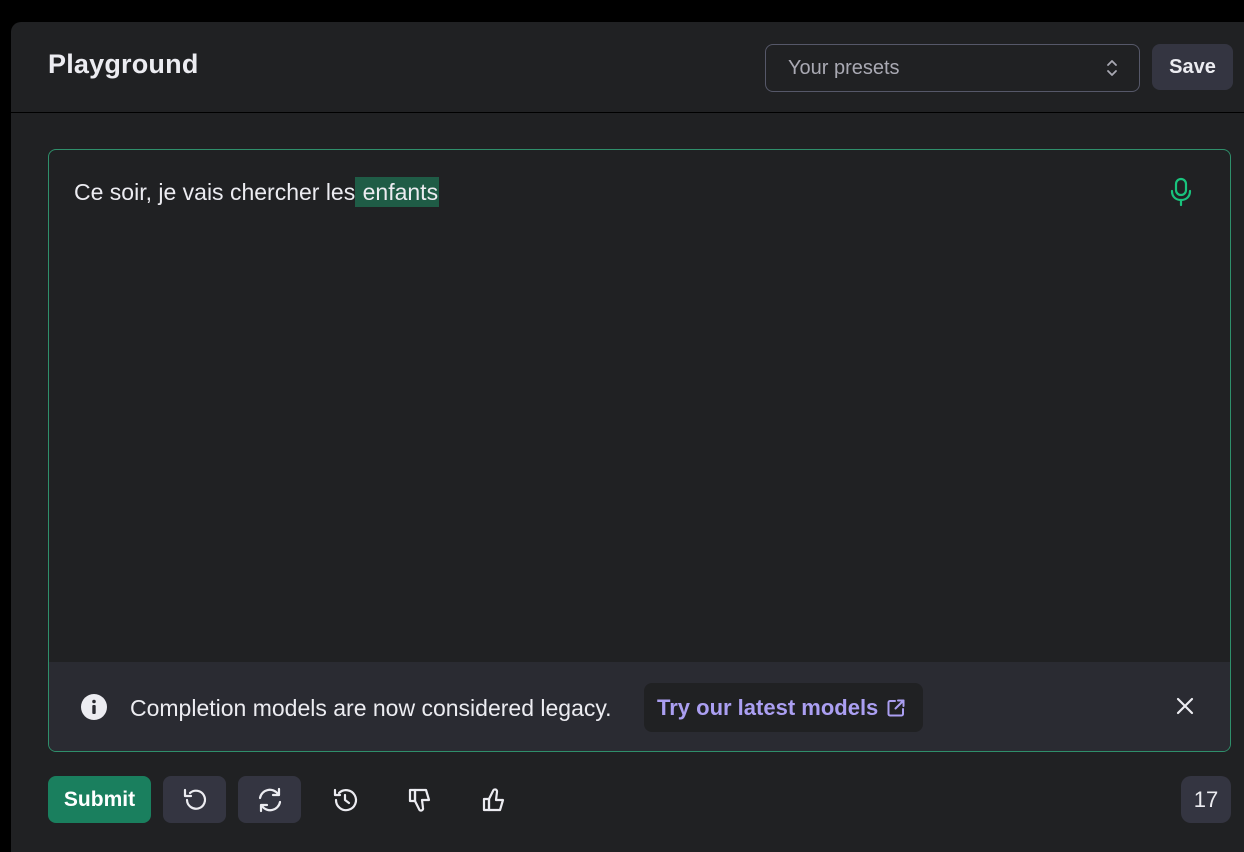 The image size is (1244, 852). What do you see at coordinates (627, 67) in the screenshot?
I see `header: Playground Your presets Save` at bounding box center [627, 67].